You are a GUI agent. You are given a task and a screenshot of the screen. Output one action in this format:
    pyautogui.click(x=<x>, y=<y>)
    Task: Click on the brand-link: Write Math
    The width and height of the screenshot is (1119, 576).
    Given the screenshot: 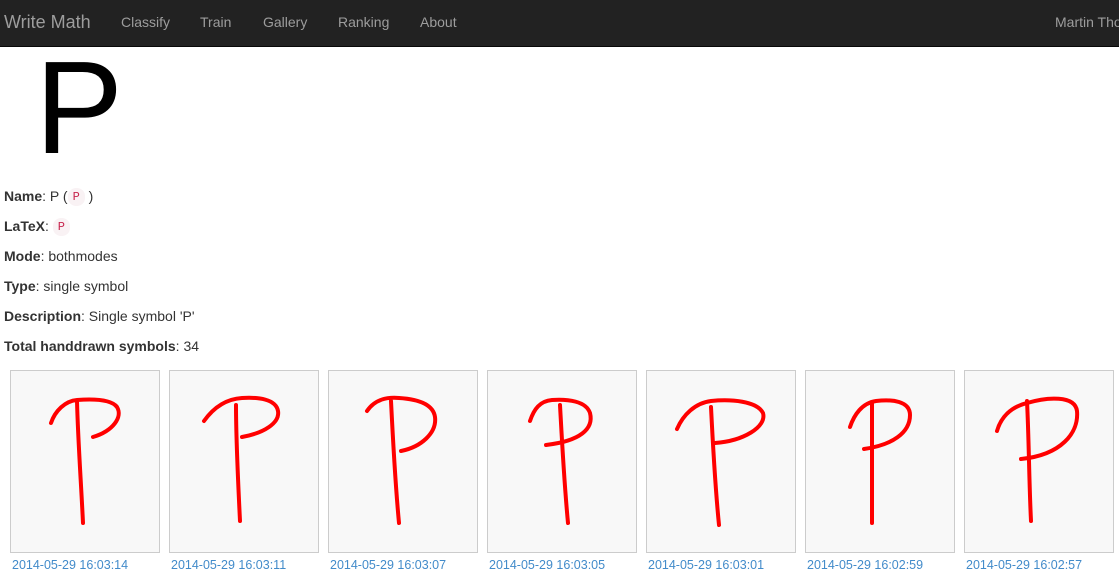 What is the action you would take?
    pyautogui.click(x=47, y=22)
    